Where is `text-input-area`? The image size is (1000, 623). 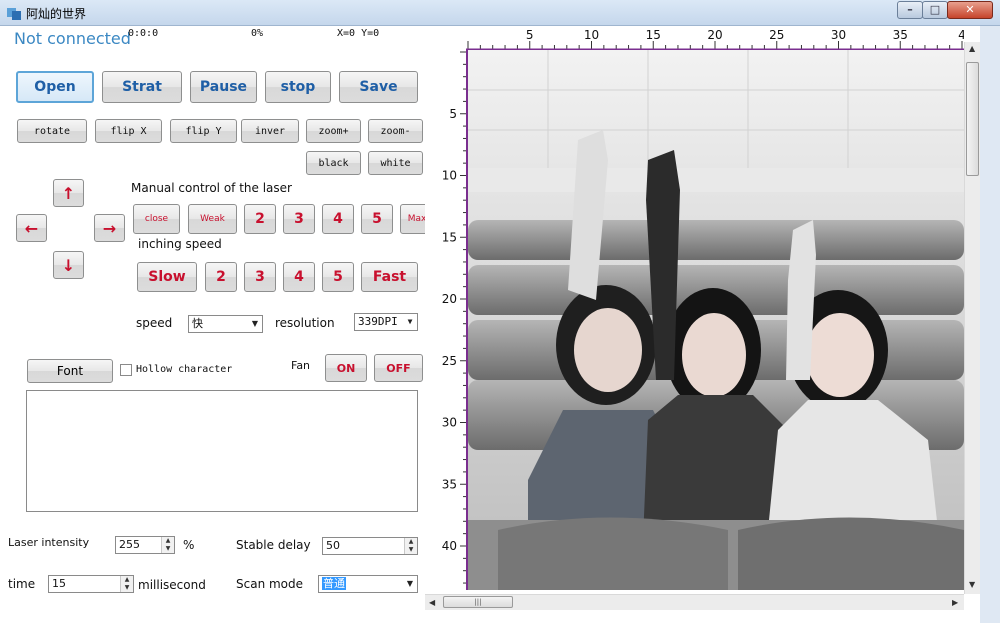
text-input-area is located at coordinates (222, 451).